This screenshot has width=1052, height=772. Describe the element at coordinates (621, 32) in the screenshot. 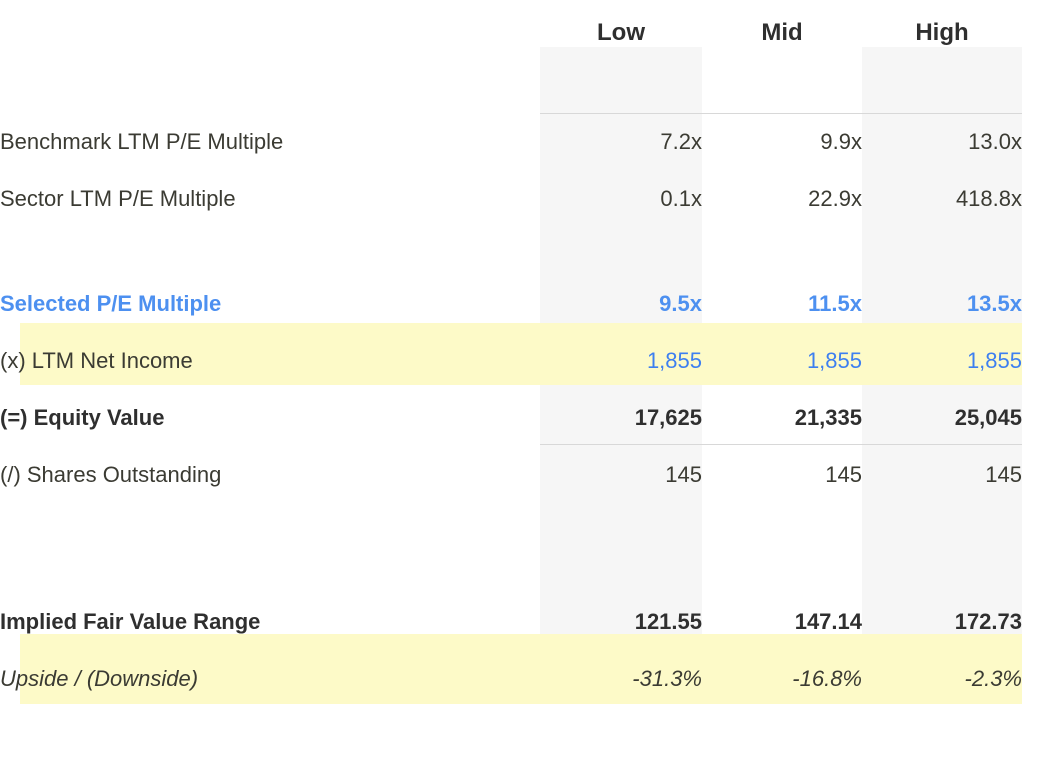

I see `column-header-low: Low` at that location.